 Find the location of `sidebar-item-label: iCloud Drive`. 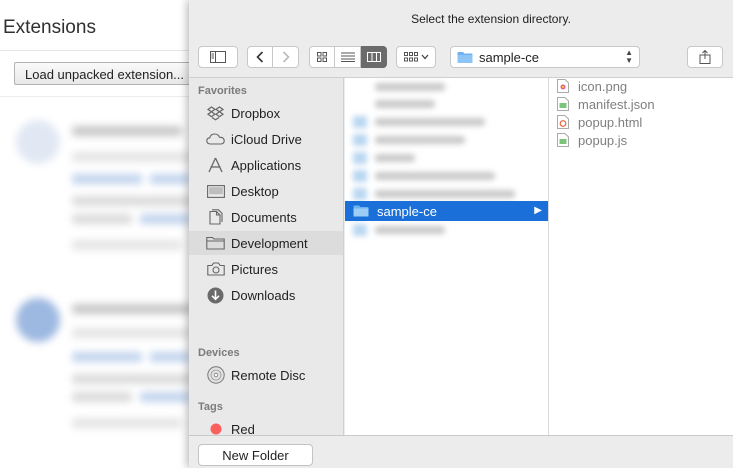

sidebar-item-label: iCloud Drive is located at coordinates (266, 139).